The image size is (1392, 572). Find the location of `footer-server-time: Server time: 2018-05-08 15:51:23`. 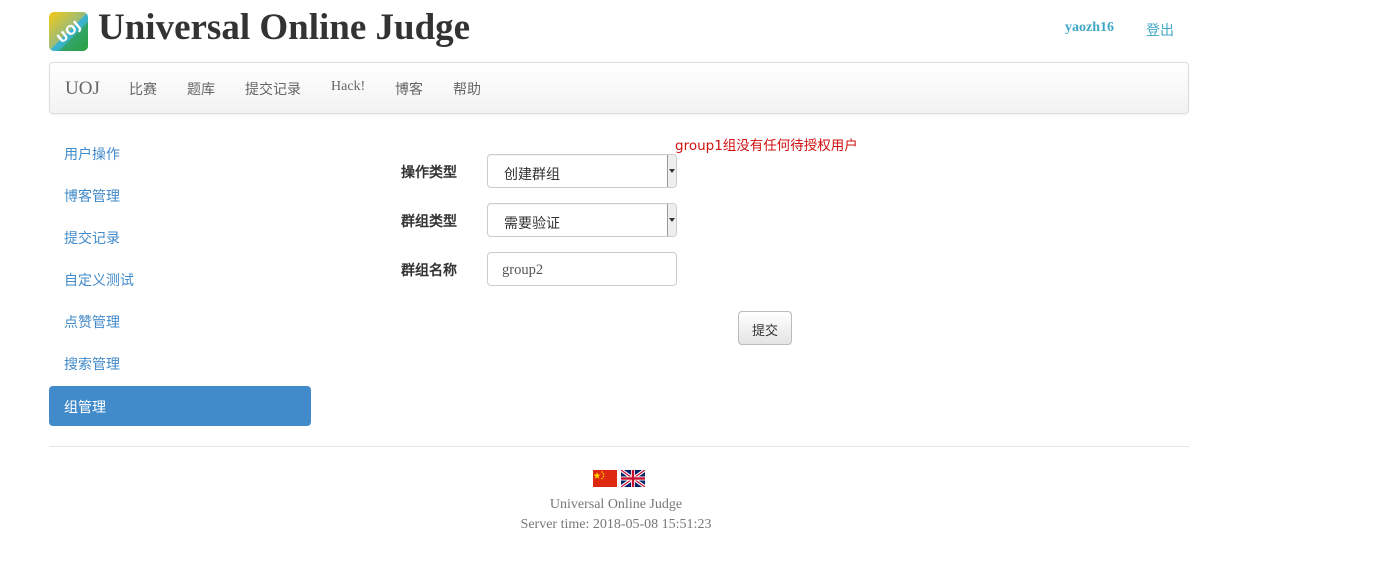

footer-server-time: Server time: 2018-05-08 15:51:23 is located at coordinates (616, 524).